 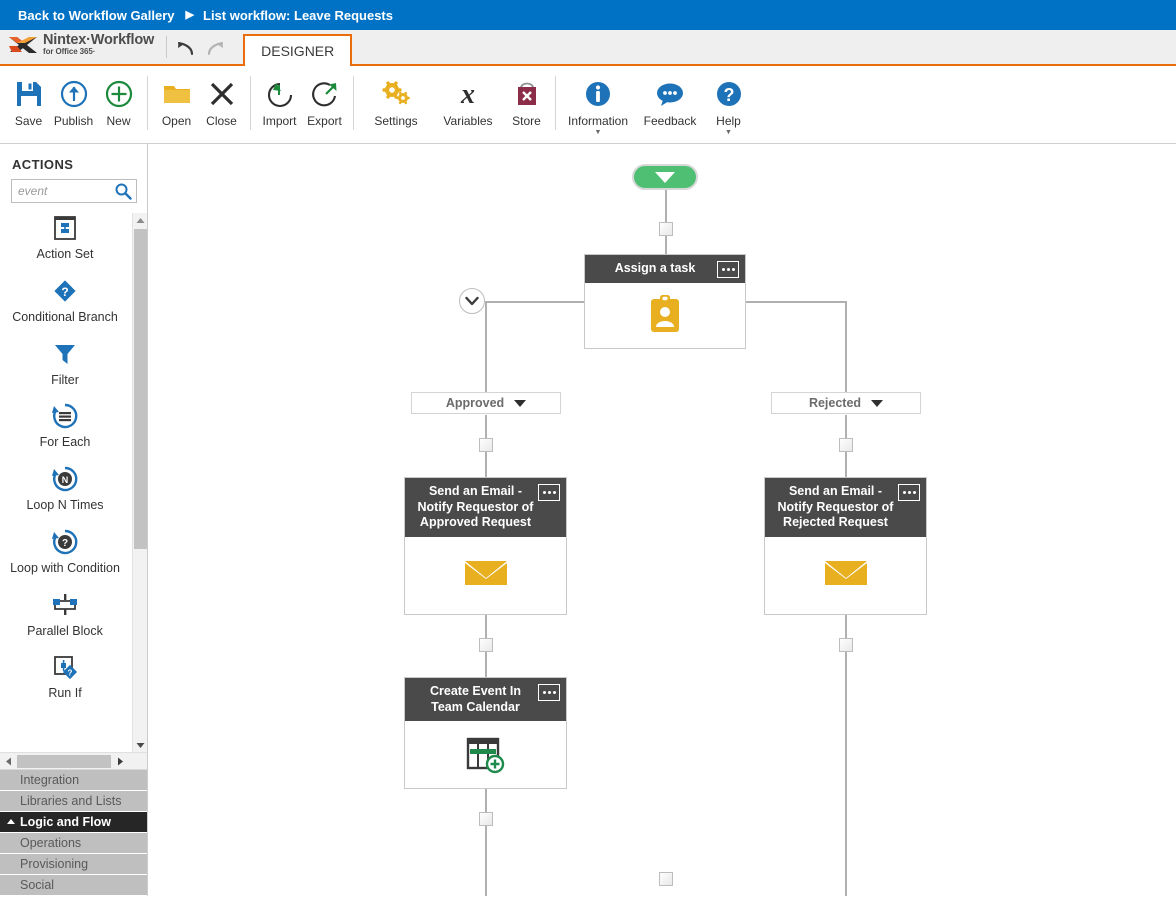 What do you see at coordinates (140, 389) in the screenshot?
I see `vertical-scrollbar-thumb` at bounding box center [140, 389].